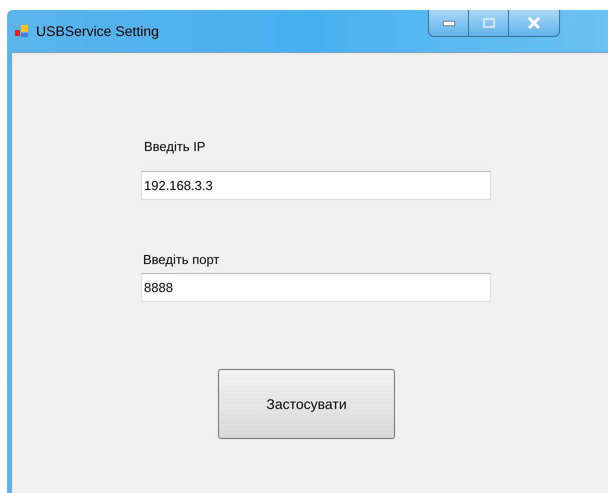 The height and width of the screenshot is (493, 608). I want to click on window-title: USBService Setting, so click(97, 31).